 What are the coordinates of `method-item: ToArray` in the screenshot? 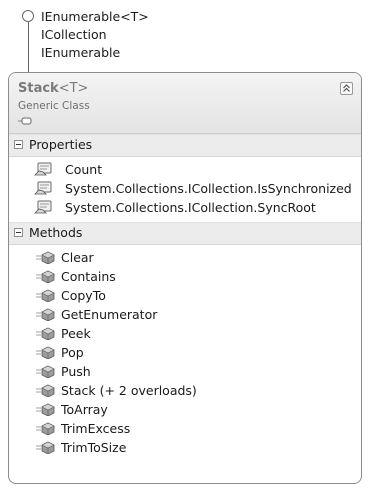 It's located at (185, 409).